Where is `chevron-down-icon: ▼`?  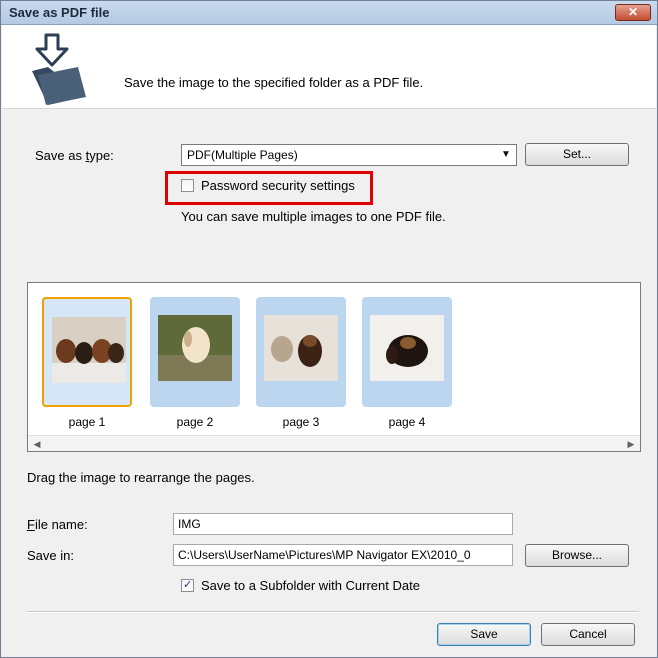
chevron-down-icon: ▼ is located at coordinates (506, 154).